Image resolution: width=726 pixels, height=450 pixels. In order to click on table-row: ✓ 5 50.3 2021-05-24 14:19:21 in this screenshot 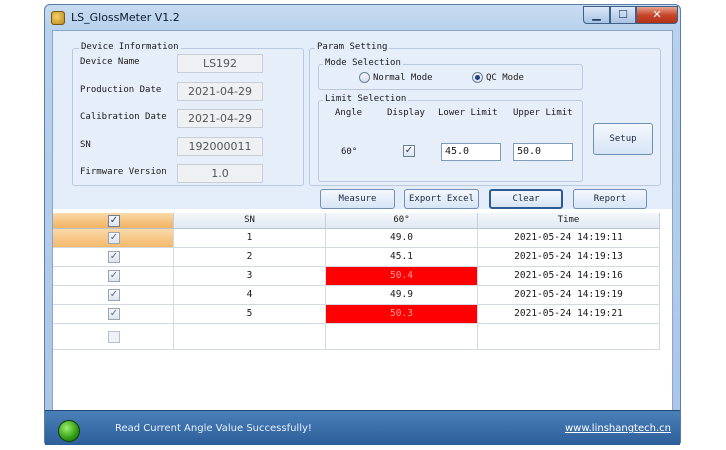, I will do `click(356, 314)`.